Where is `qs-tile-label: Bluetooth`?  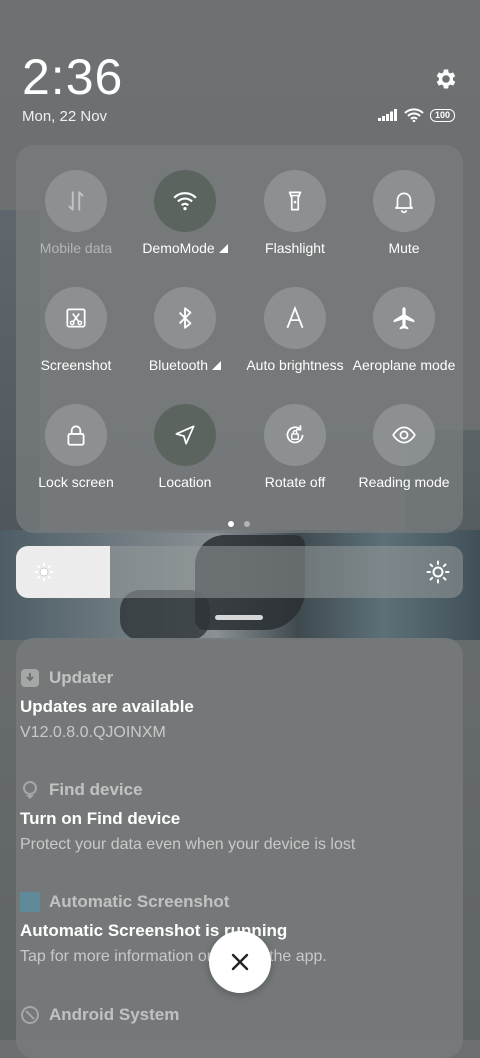
qs-tile-label: Bluetooth is located at coordinates (178, 365).